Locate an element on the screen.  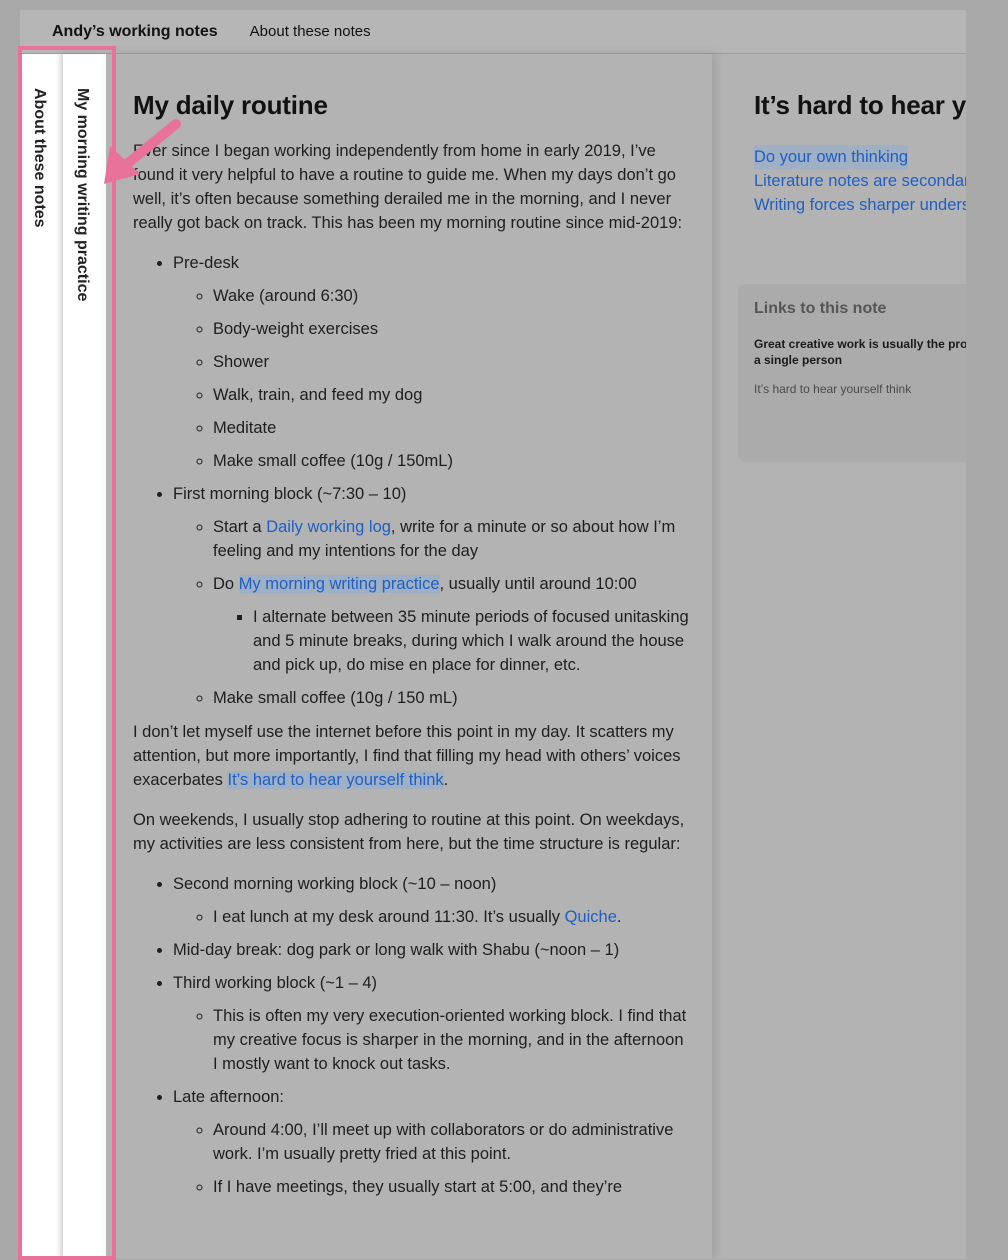
writing-forces-link: Writing forces sharper understanding is located at coordinates (860, 205).